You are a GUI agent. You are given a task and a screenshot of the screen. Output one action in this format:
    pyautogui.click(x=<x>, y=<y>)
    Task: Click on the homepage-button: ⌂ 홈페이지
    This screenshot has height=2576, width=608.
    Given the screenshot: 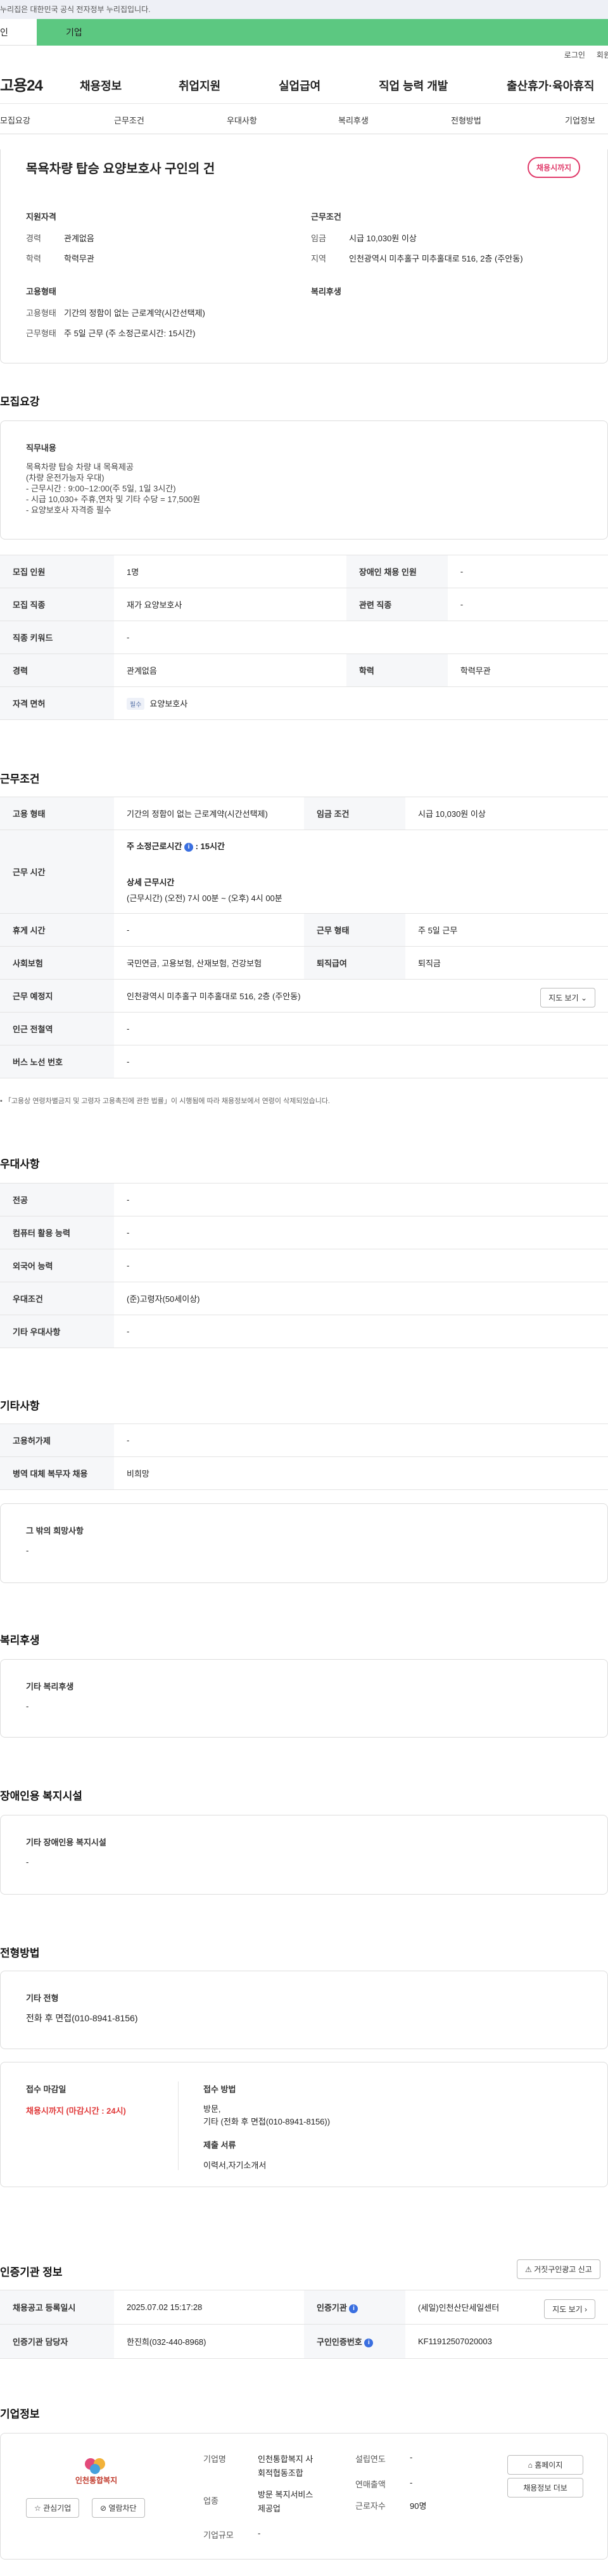 What is the action you would take?
    pyautogui.click(x=545, y=2465)
    